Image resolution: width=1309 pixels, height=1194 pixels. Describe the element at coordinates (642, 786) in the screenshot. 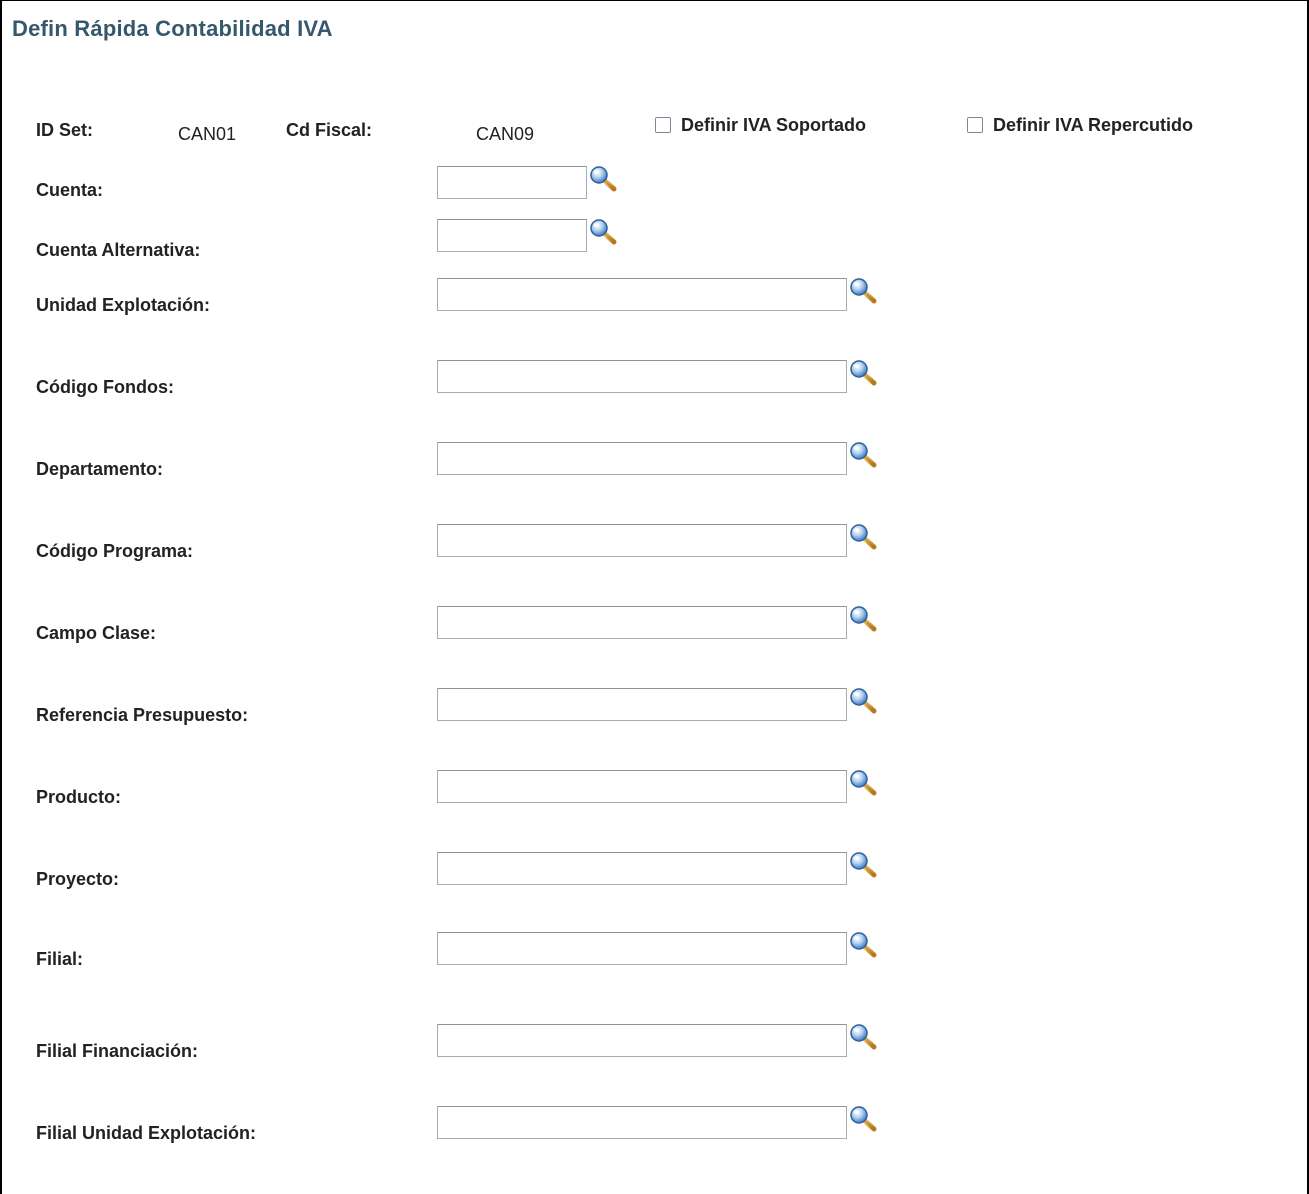

I see `producto-input` at that location.